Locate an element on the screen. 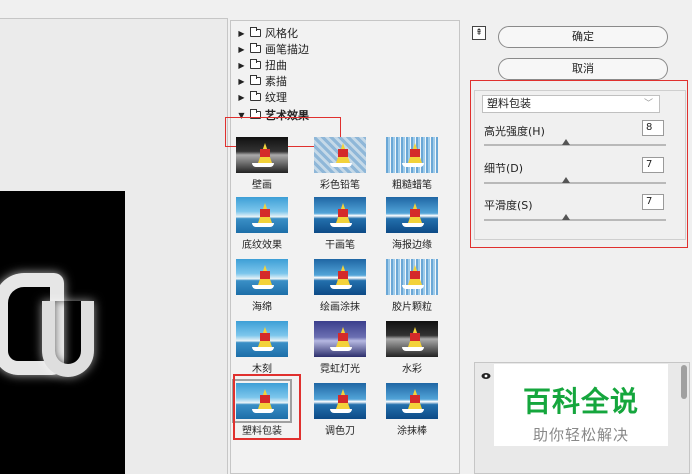  category-texture: ▶ 纹理 is located at coordinates (262, 97).